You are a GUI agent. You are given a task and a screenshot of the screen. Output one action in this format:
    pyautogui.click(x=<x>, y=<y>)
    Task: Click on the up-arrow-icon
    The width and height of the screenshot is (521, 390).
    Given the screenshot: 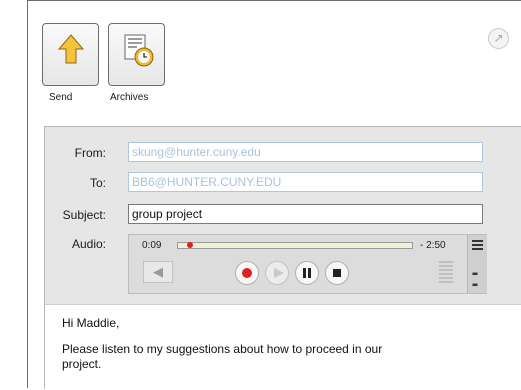 What is the action you would take?
    pyautogui.click(x=71, y=49)
    